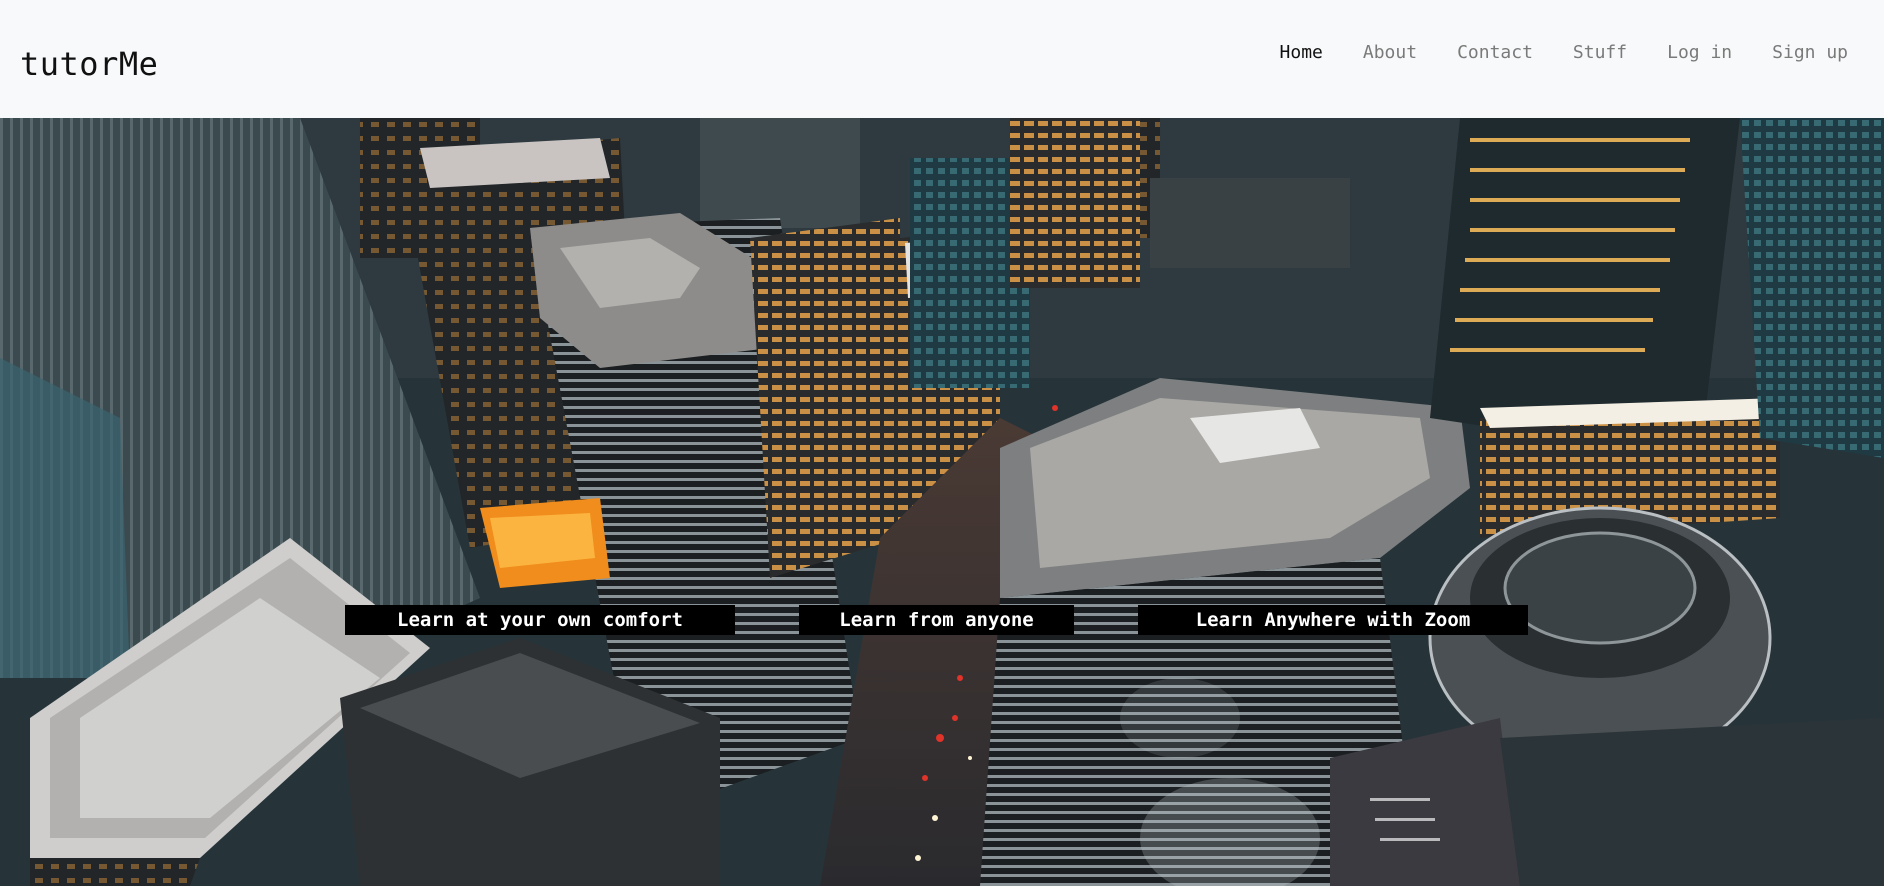 The width and height of the screenshot is (1884, 886). What do you see at coordinates (1600, 52) in the screenshot?
I see `nav-stuff-link: Stuff` at bounding box center [1600, 52].